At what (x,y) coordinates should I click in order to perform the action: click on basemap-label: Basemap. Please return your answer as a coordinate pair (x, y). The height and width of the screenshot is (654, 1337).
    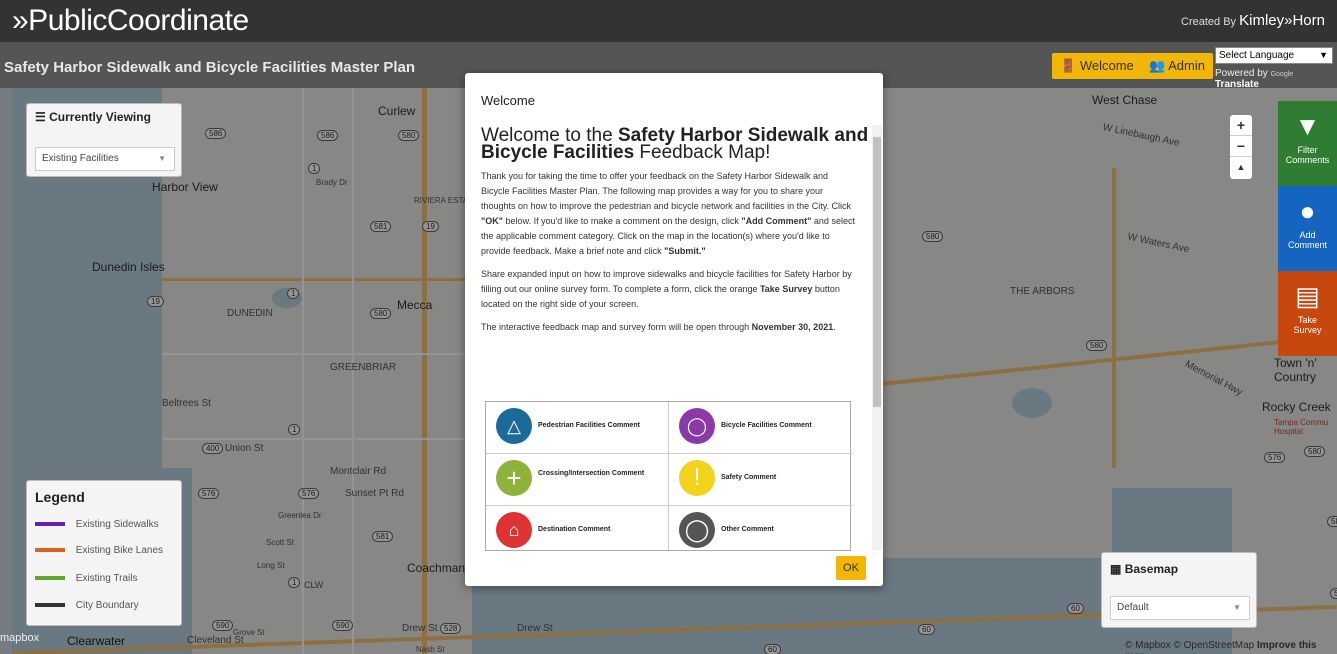
    Looking at the image, I should click on (1151, 569).